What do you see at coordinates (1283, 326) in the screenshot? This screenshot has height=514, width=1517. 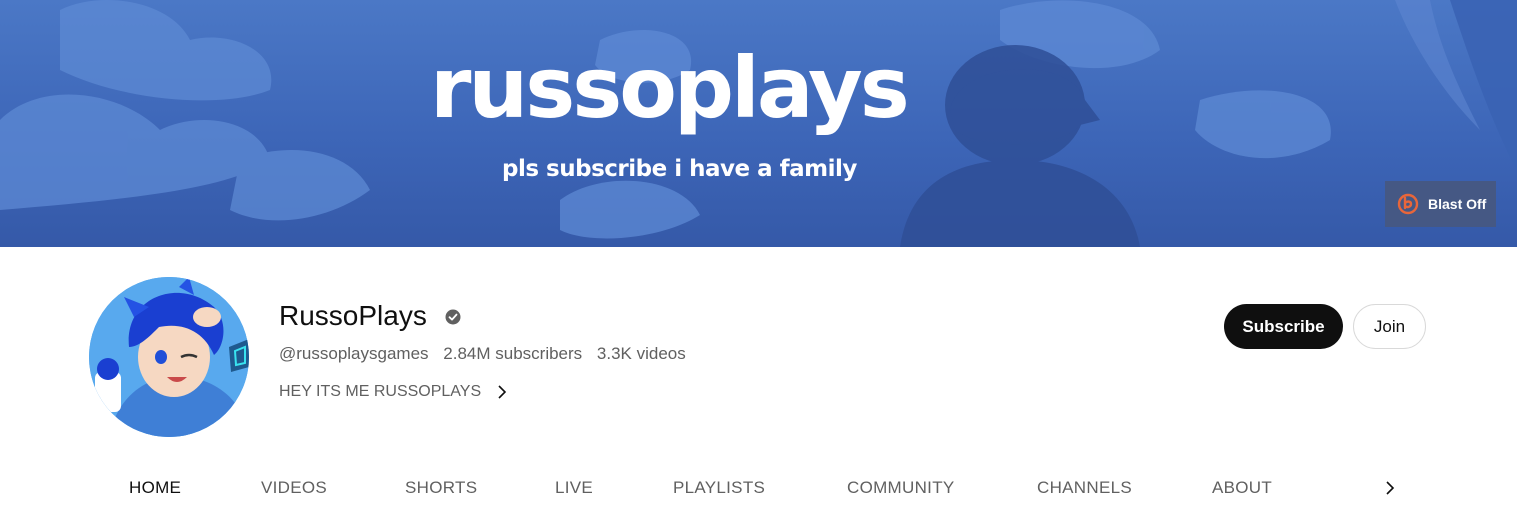 I see `subscribe-button: Subscribe` at bounding box center [1283, 326].